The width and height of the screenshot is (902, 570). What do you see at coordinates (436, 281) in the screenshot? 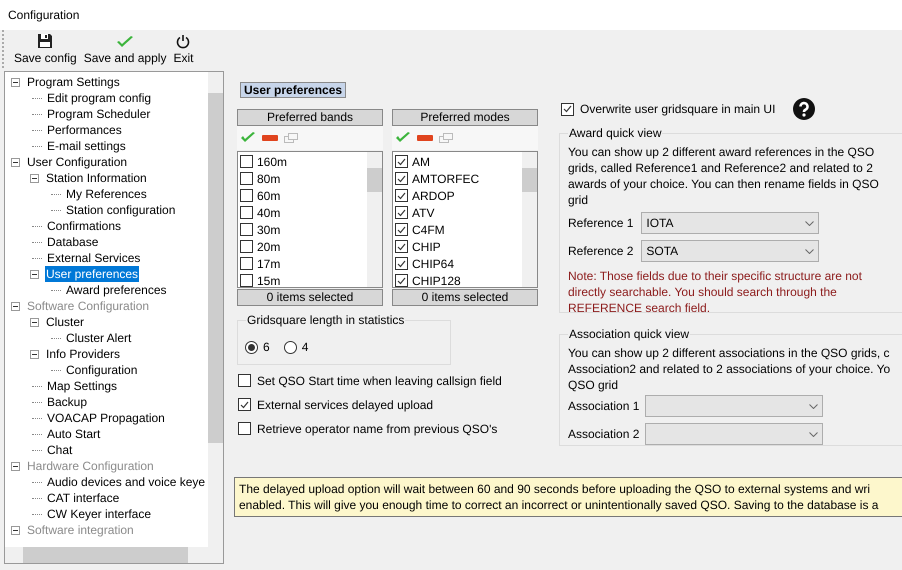
I see `list-item-label: CHIP128` at bounding box center [436, 281].